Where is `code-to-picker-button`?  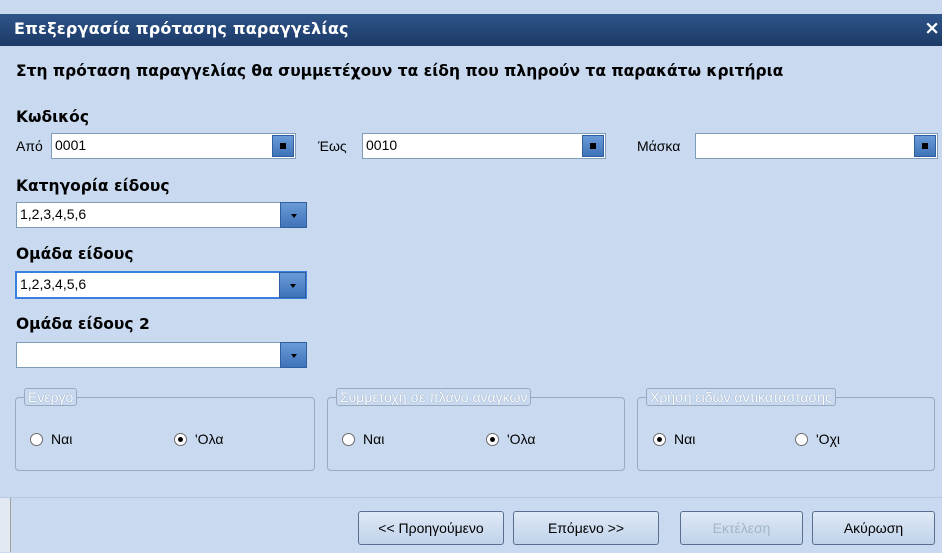 code-to-picker-button is located at coordinates (593, 146).